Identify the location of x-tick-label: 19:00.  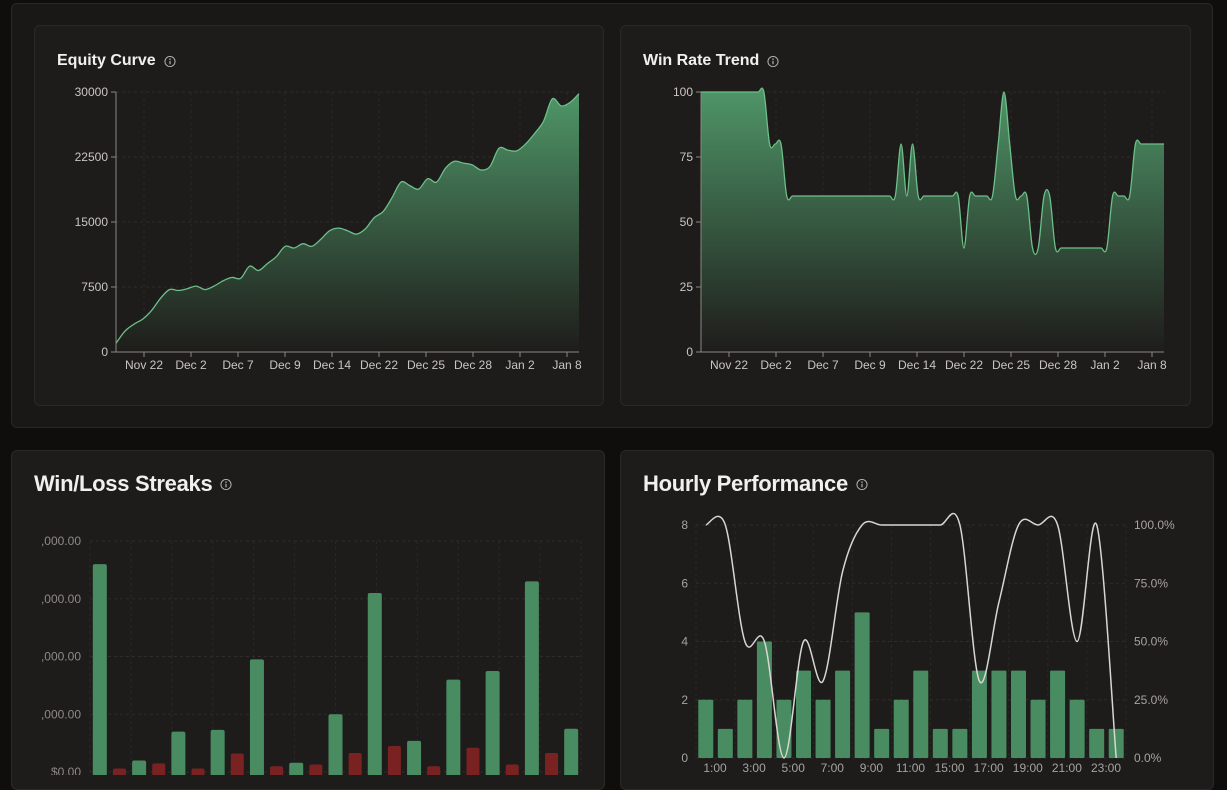
(1028, 768).